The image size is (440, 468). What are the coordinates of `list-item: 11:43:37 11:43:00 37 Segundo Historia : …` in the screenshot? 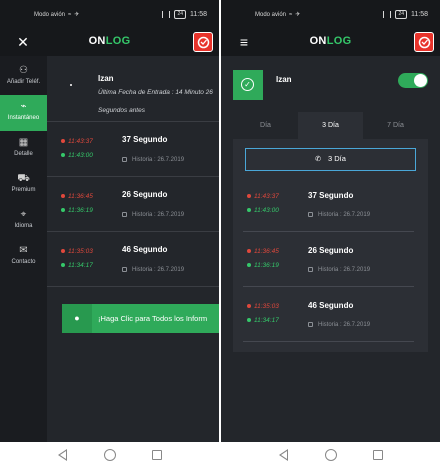 It's located at (133, 149).